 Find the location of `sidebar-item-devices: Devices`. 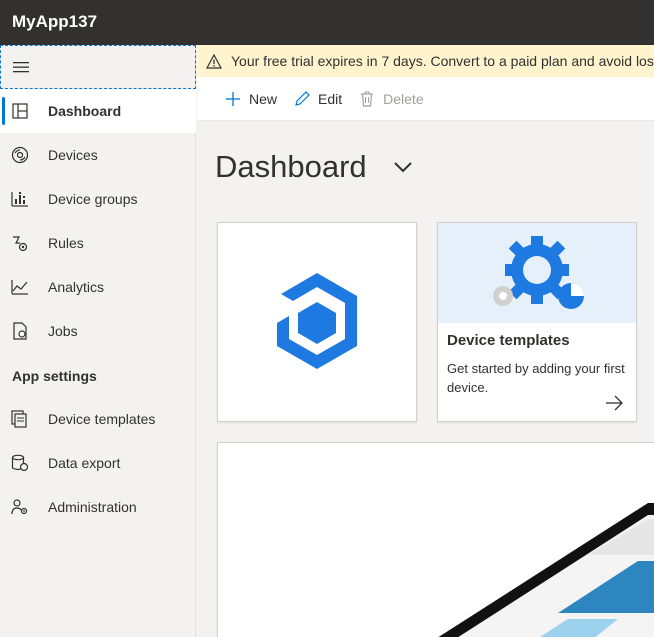

sidebar-item-devices: Devices is located at coordinates (98, 155).